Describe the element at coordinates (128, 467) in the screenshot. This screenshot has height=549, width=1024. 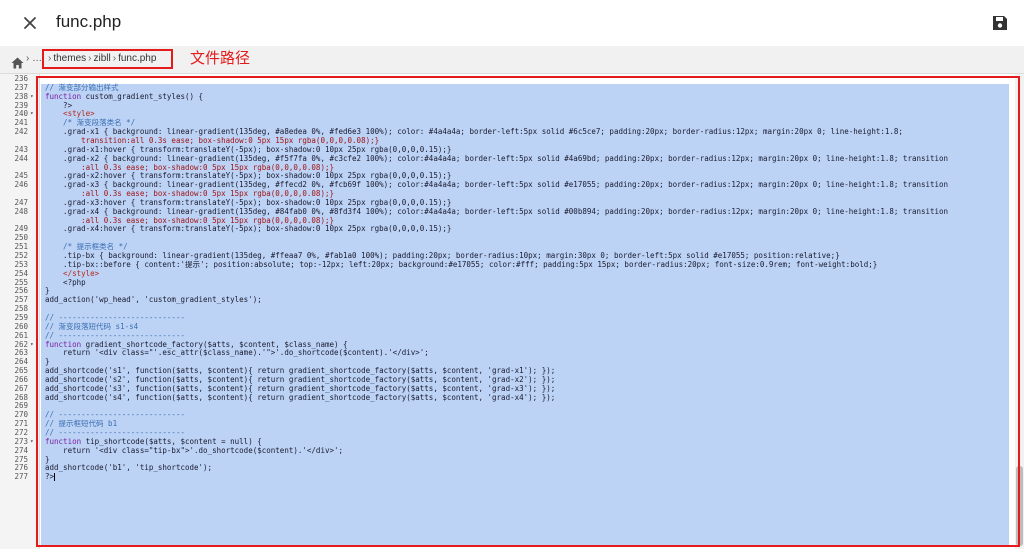
I see `code-line: add_shortcode('b1', 'tip_shortcode');` at that location.